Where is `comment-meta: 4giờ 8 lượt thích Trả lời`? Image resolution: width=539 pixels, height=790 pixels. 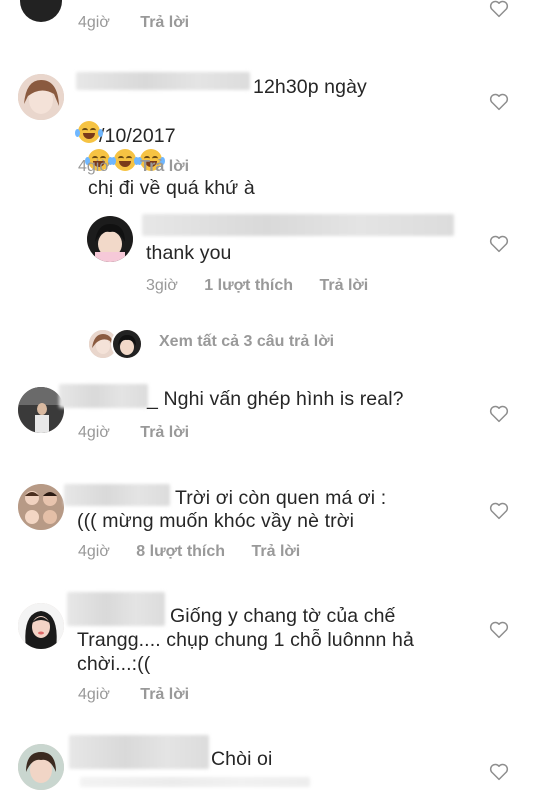
comment-meta: 4giờ 8 lượt thích Trả lời is located at coordinates (189, 552).